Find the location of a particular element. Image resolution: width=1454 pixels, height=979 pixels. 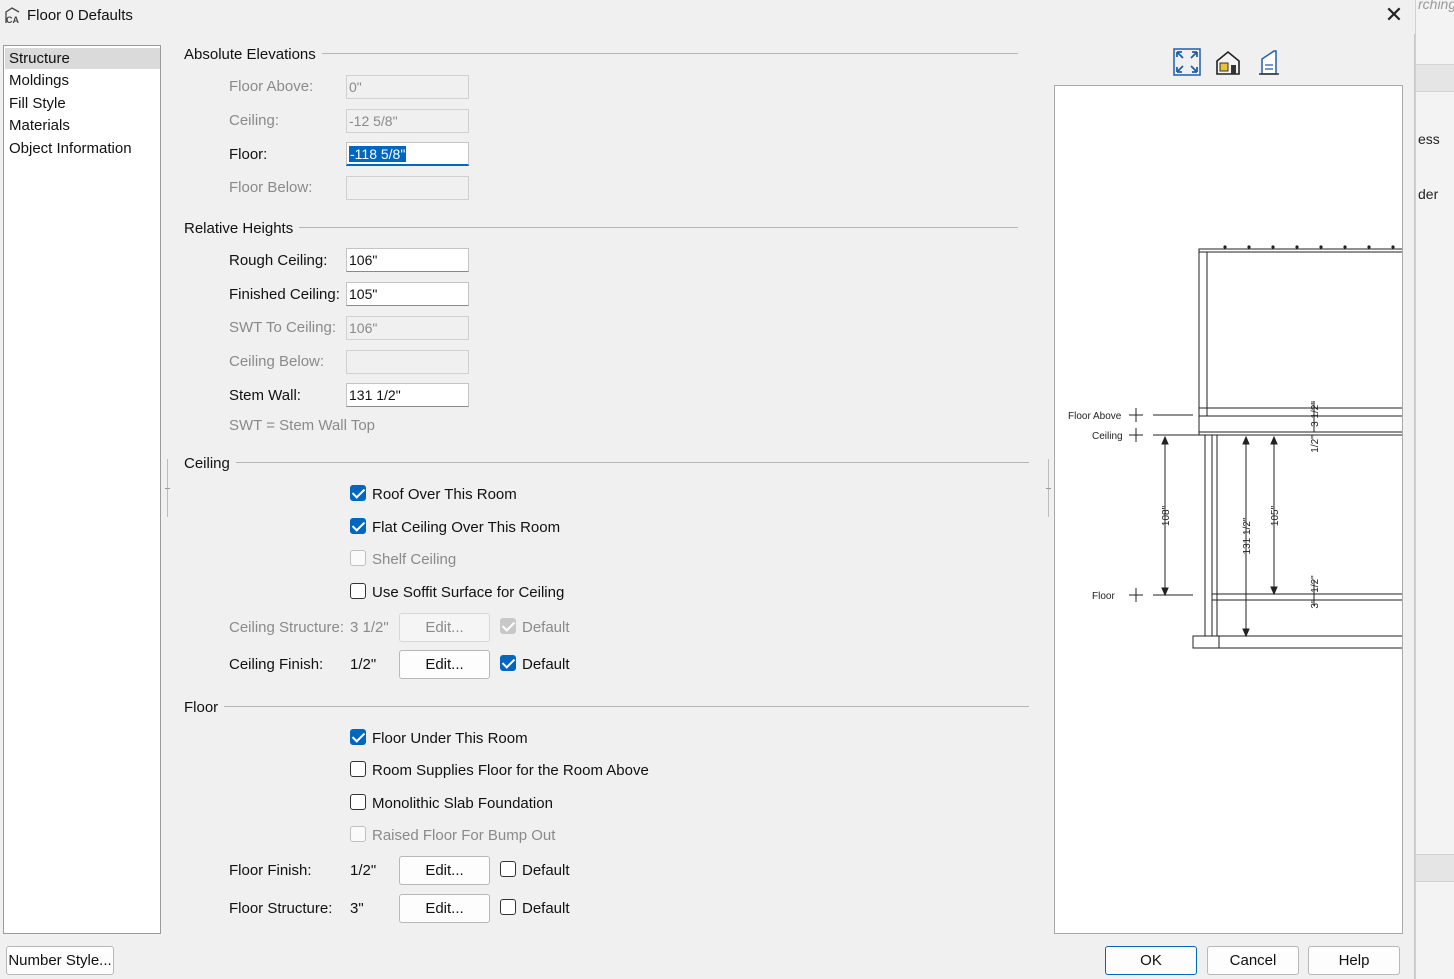

nav-item-object-information: Object Information is located at coordinates (82, 148).